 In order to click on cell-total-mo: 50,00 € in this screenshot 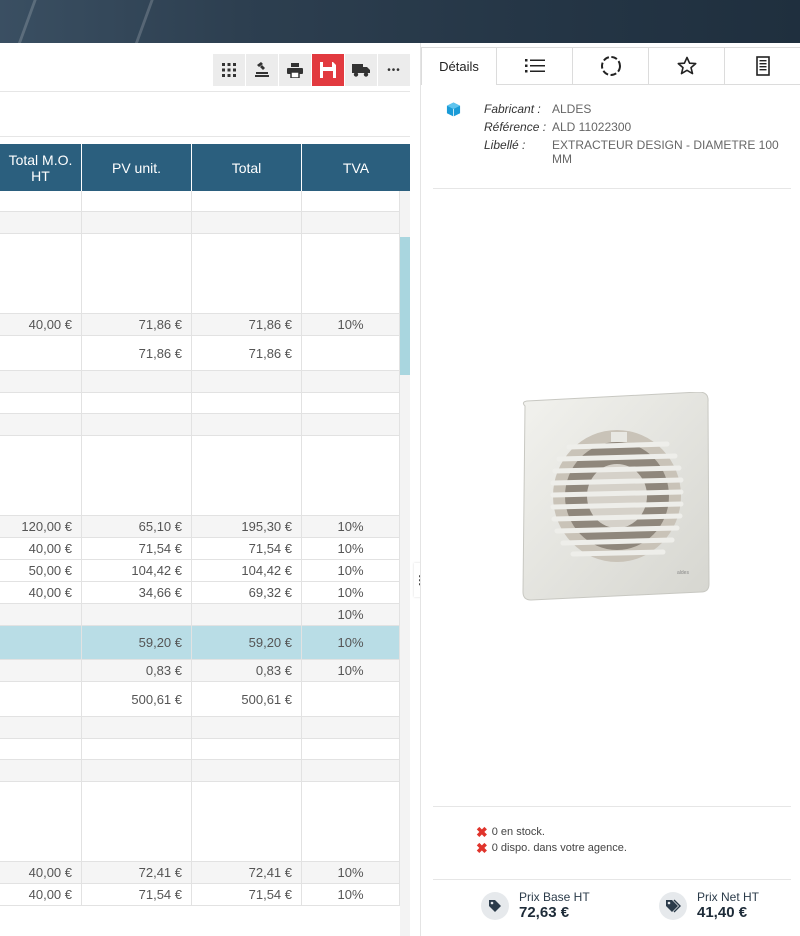, I will do `click(41, 570)`.